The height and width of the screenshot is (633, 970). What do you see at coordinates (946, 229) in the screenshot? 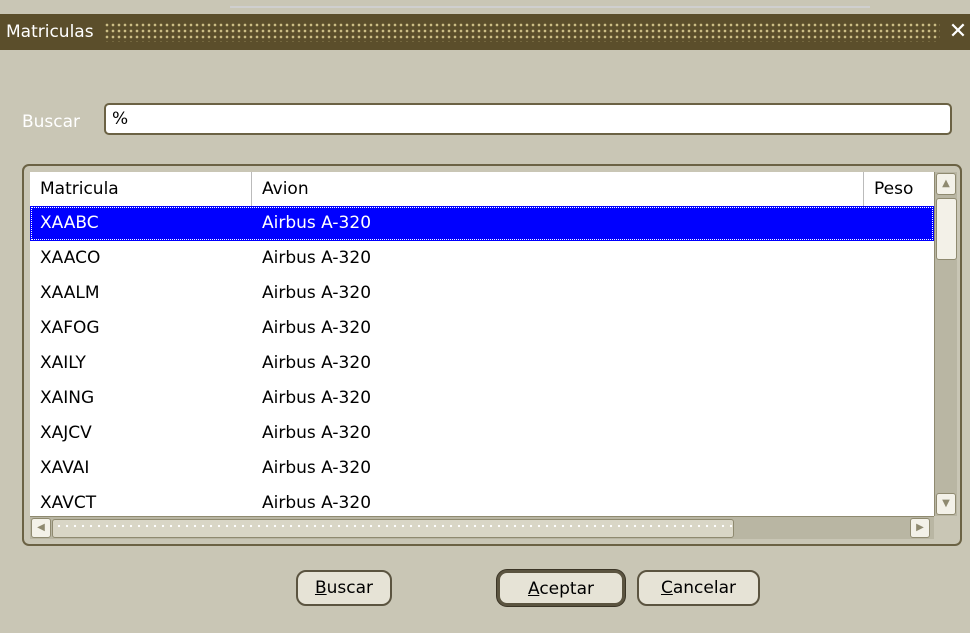
I see `vertical-scroll-thumb` at bounding box center [946, 229].